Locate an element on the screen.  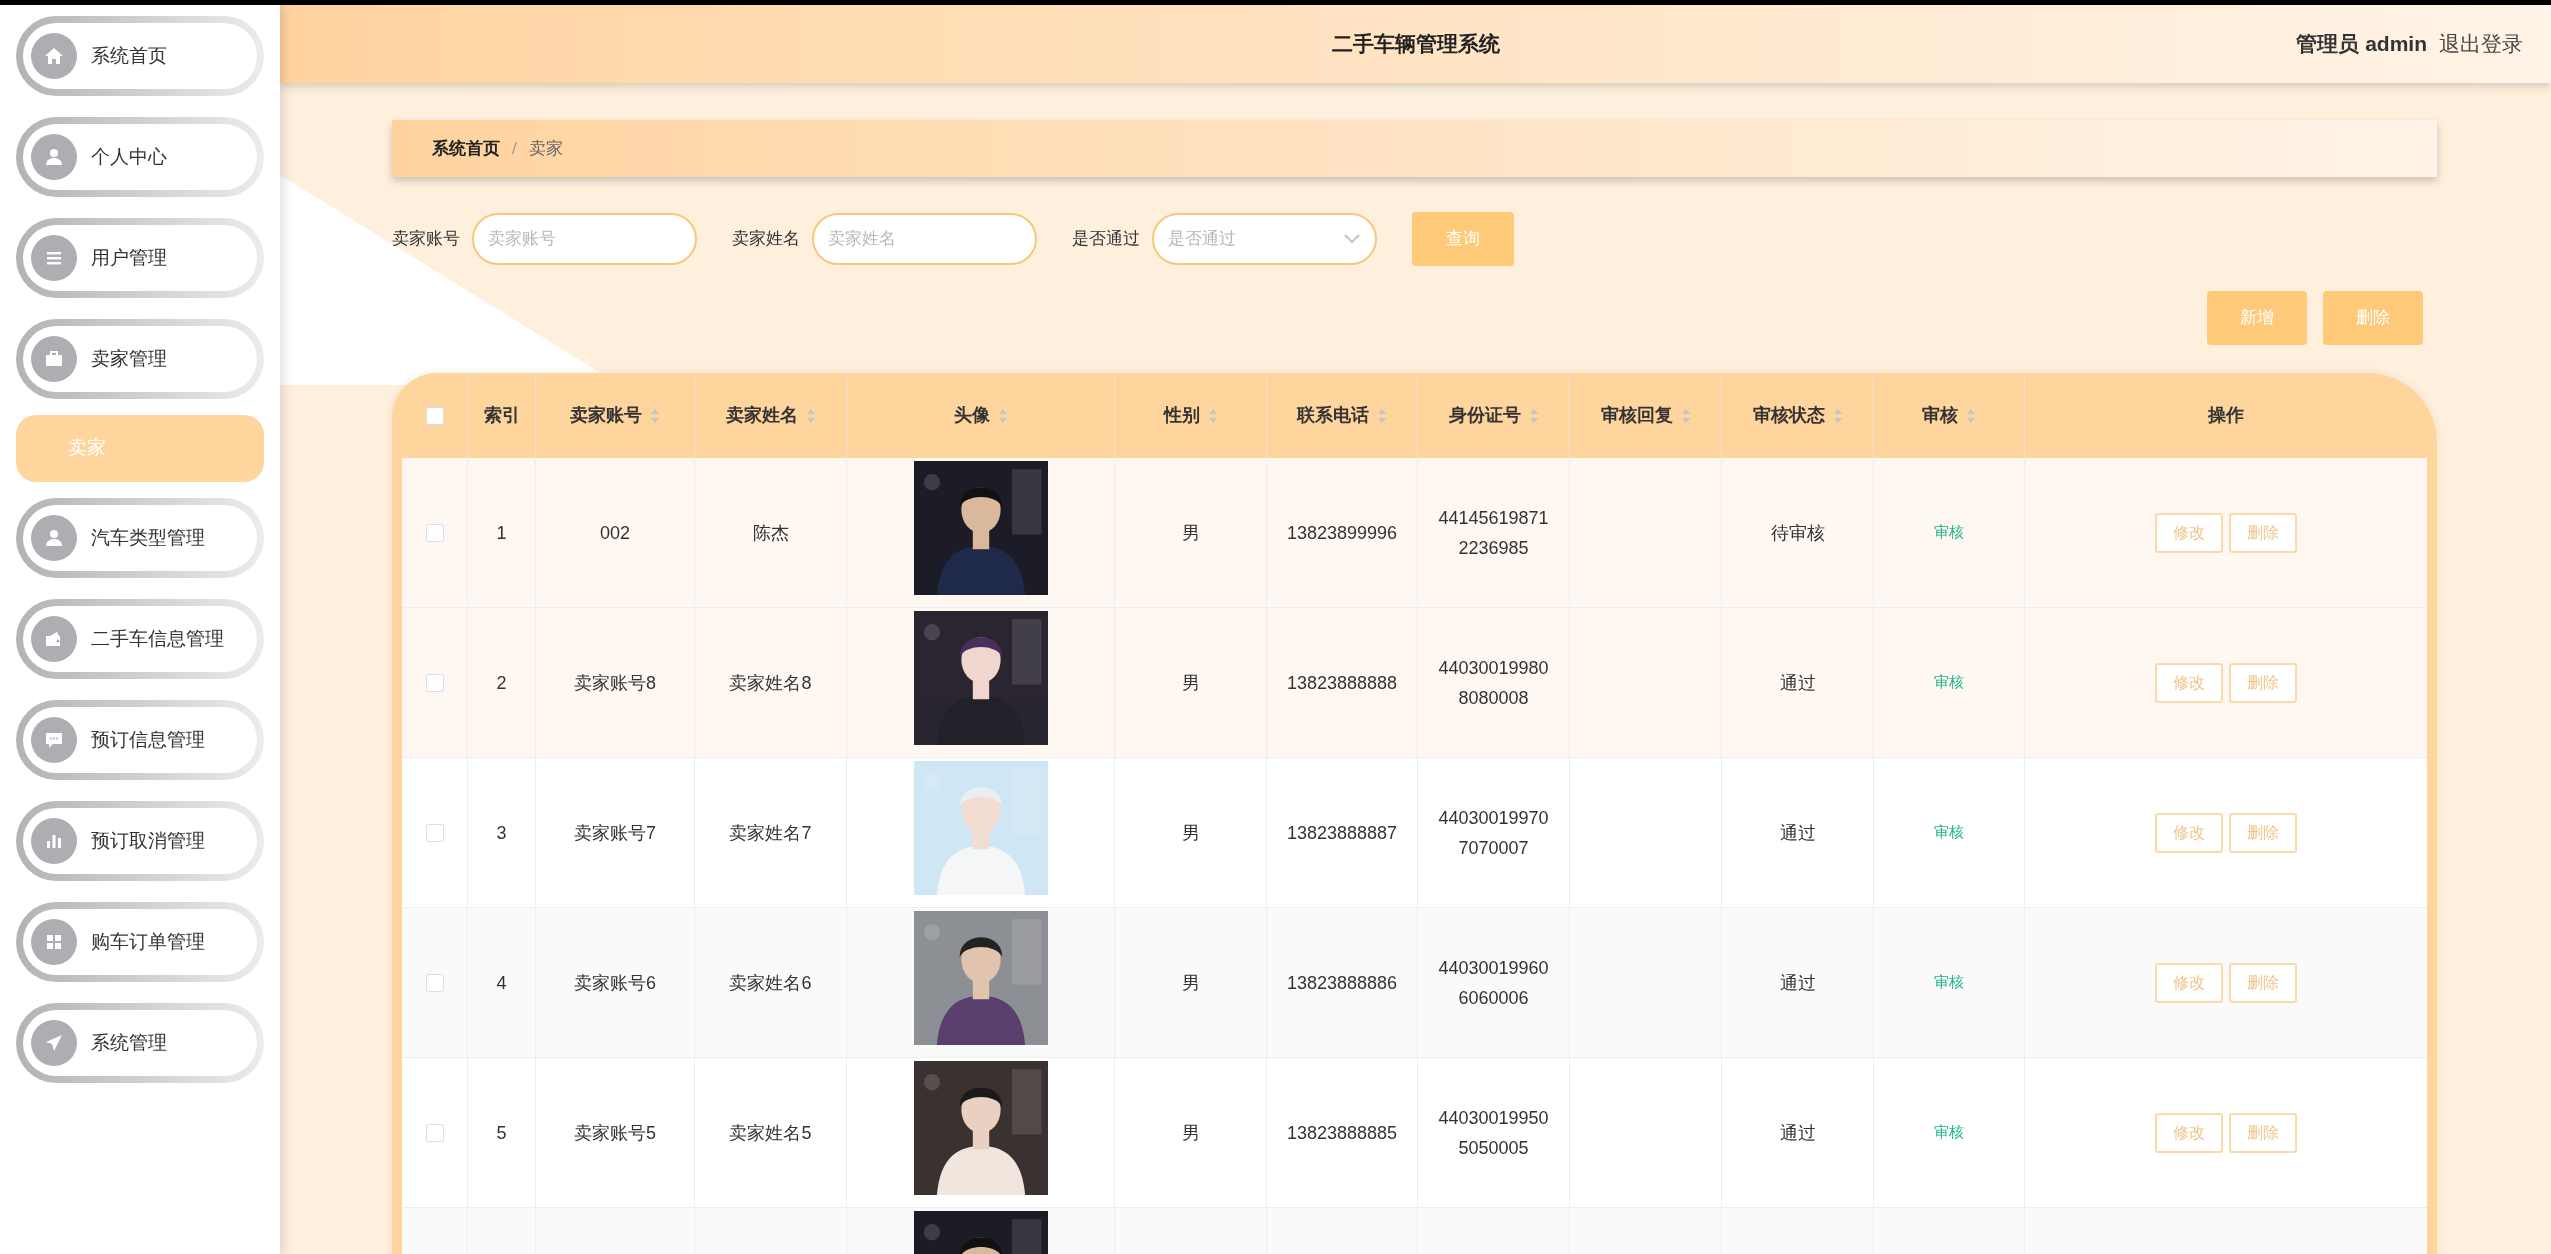
table-cell-text: 卖家姓名7 is located at coordinates (770, 833).